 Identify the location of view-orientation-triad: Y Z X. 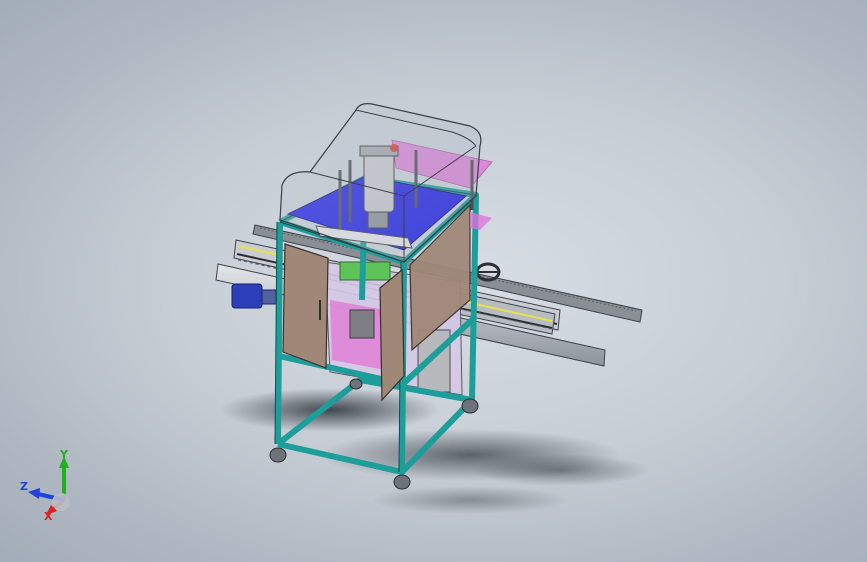
(49, 483).